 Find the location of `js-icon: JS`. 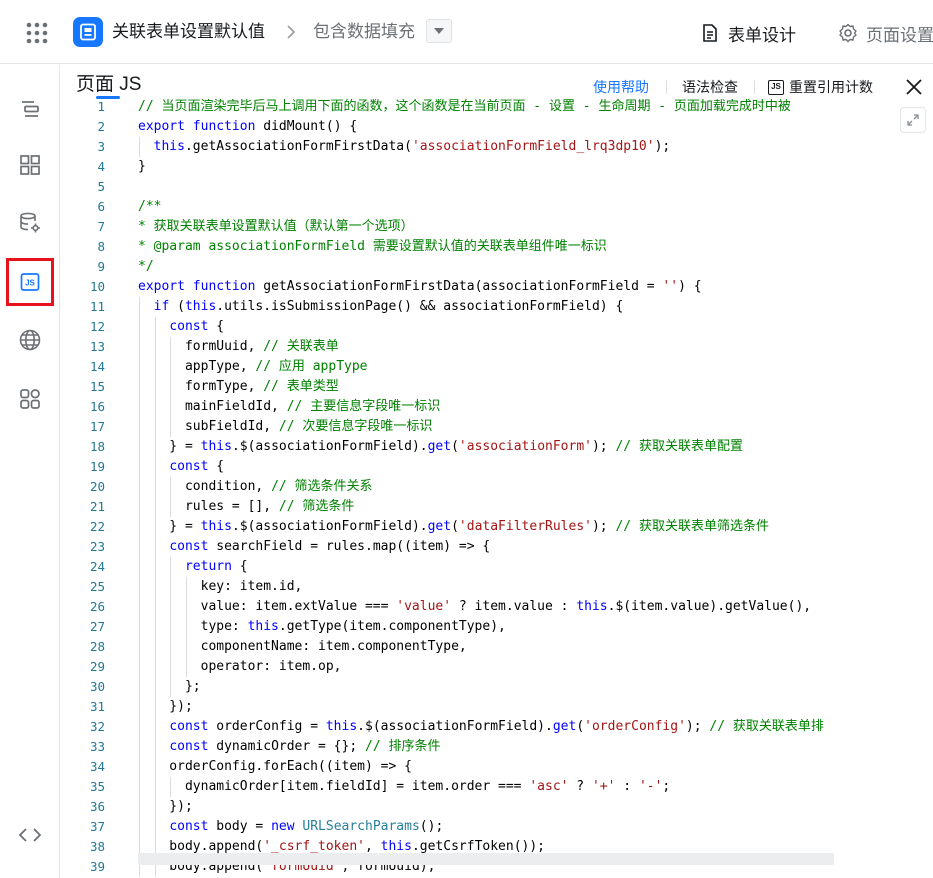

js-icon: JS is located at coordinates (30, 282).